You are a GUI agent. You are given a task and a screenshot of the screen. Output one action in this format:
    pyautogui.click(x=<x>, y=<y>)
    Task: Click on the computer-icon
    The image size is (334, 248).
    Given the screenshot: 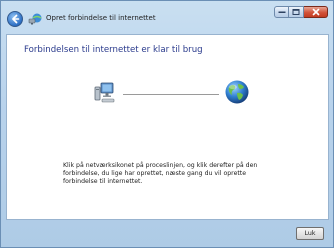 What is the action you would take?
    pyautogui.click(x=104, y=92)
    